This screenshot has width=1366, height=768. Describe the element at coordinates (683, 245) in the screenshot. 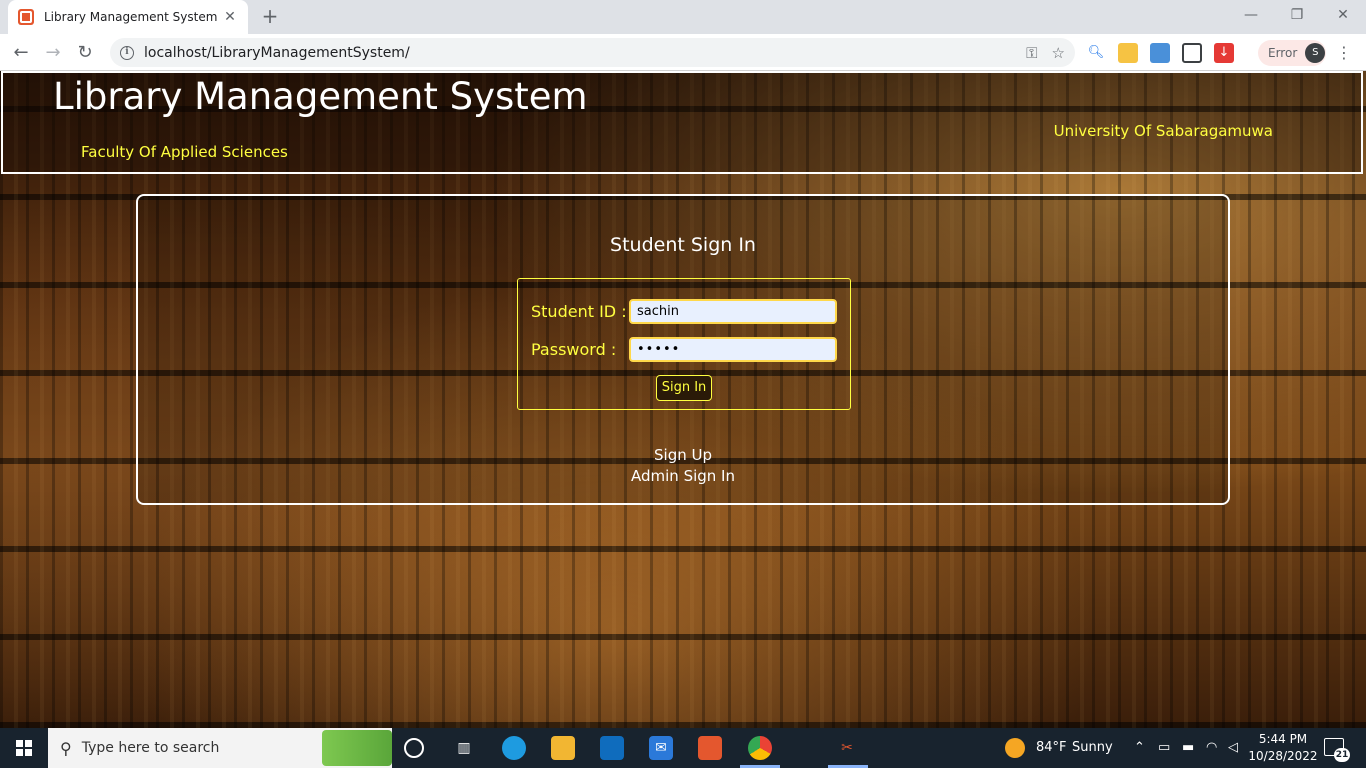

I see `login-heading: Student Sign In` at that location.